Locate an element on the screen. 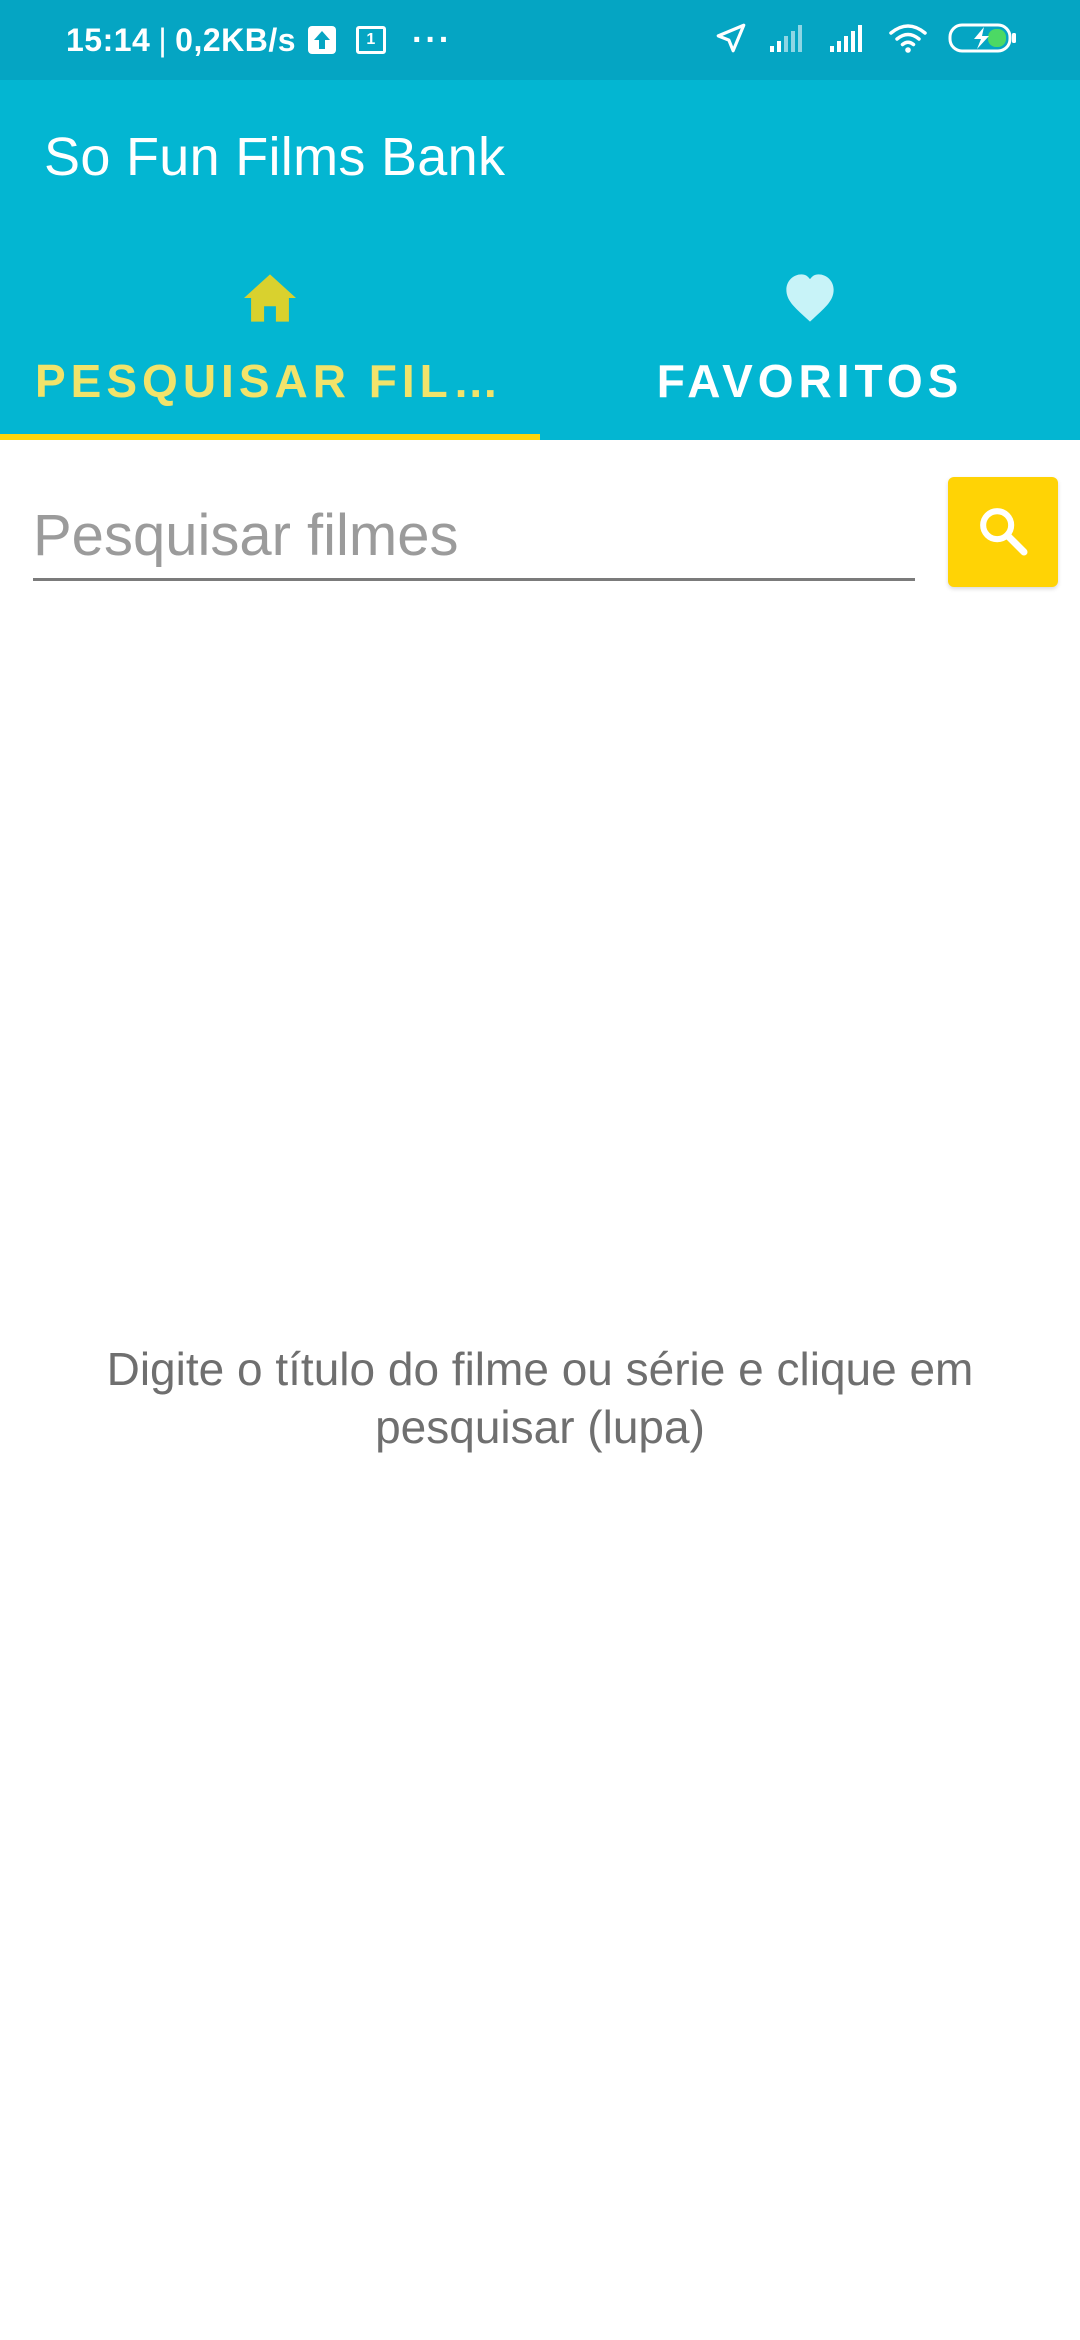  wifi-icon is located at coordinates (908, 40).